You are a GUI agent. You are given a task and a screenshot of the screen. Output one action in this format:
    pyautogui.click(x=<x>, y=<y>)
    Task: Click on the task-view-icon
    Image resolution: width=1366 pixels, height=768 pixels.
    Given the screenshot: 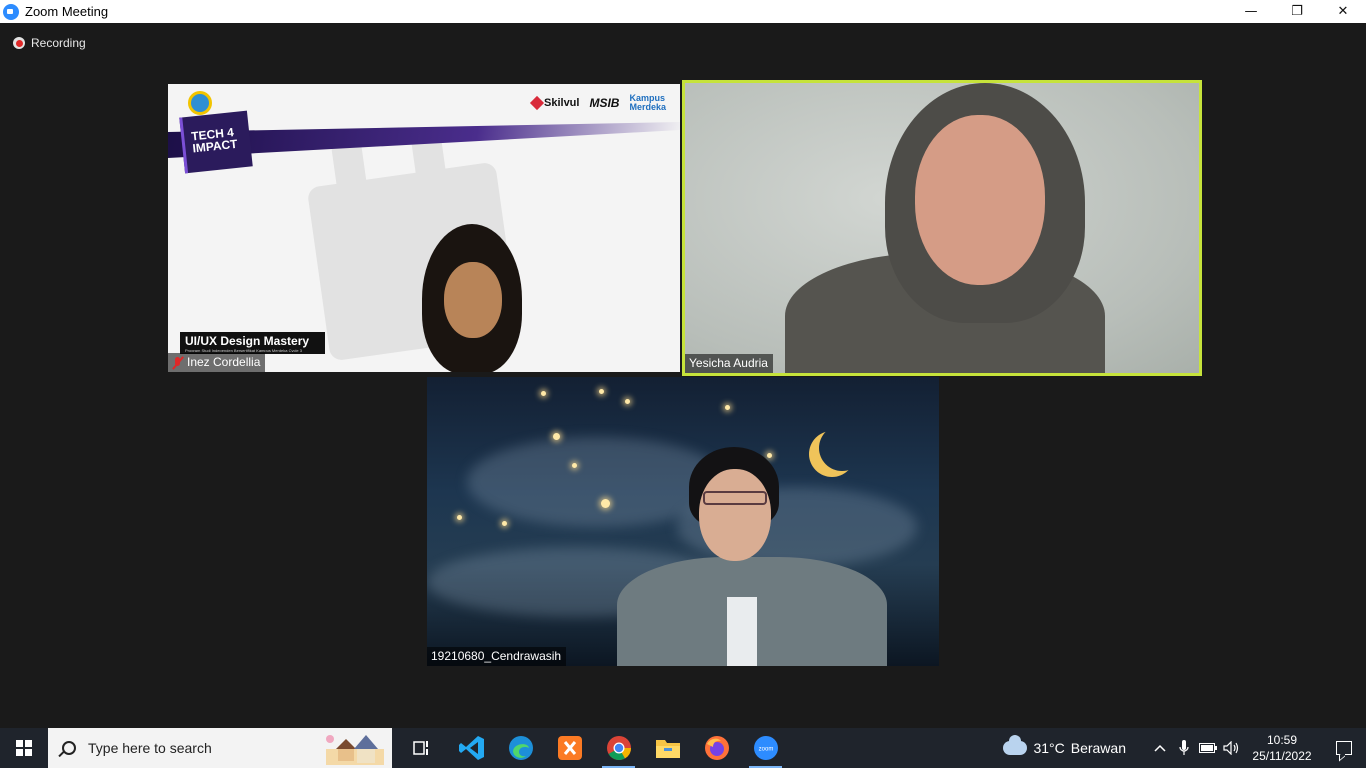 What is the action you would take?
    pyautogui.click(x=420, y=748)
    